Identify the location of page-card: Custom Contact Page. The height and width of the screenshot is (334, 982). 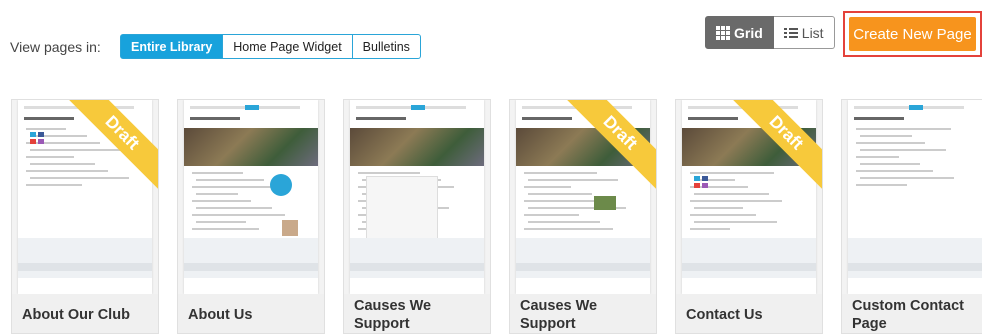
(911, 216).